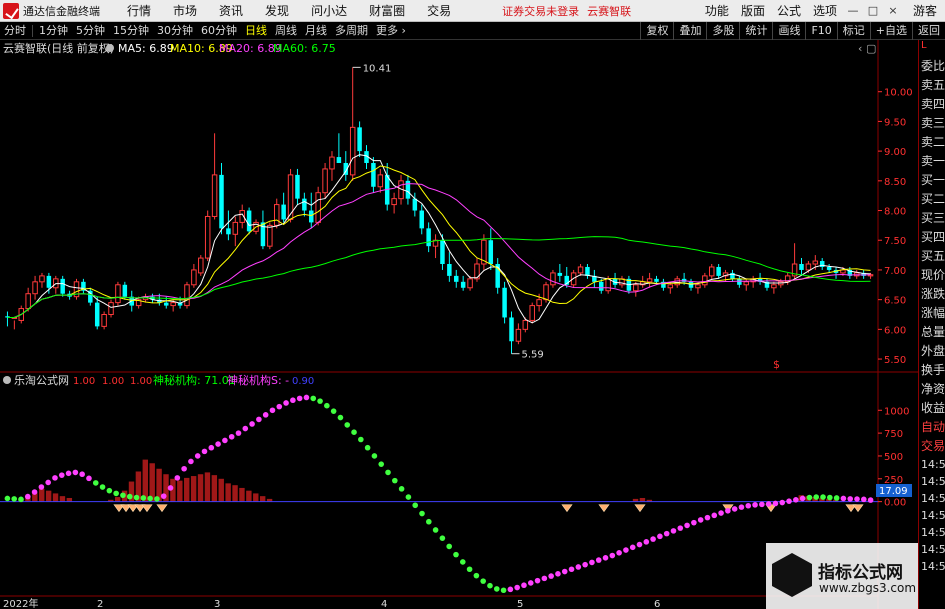  Describe the element at coordinates (853, 11) in the screenshot. I see `minimize-icon: —` at that location.